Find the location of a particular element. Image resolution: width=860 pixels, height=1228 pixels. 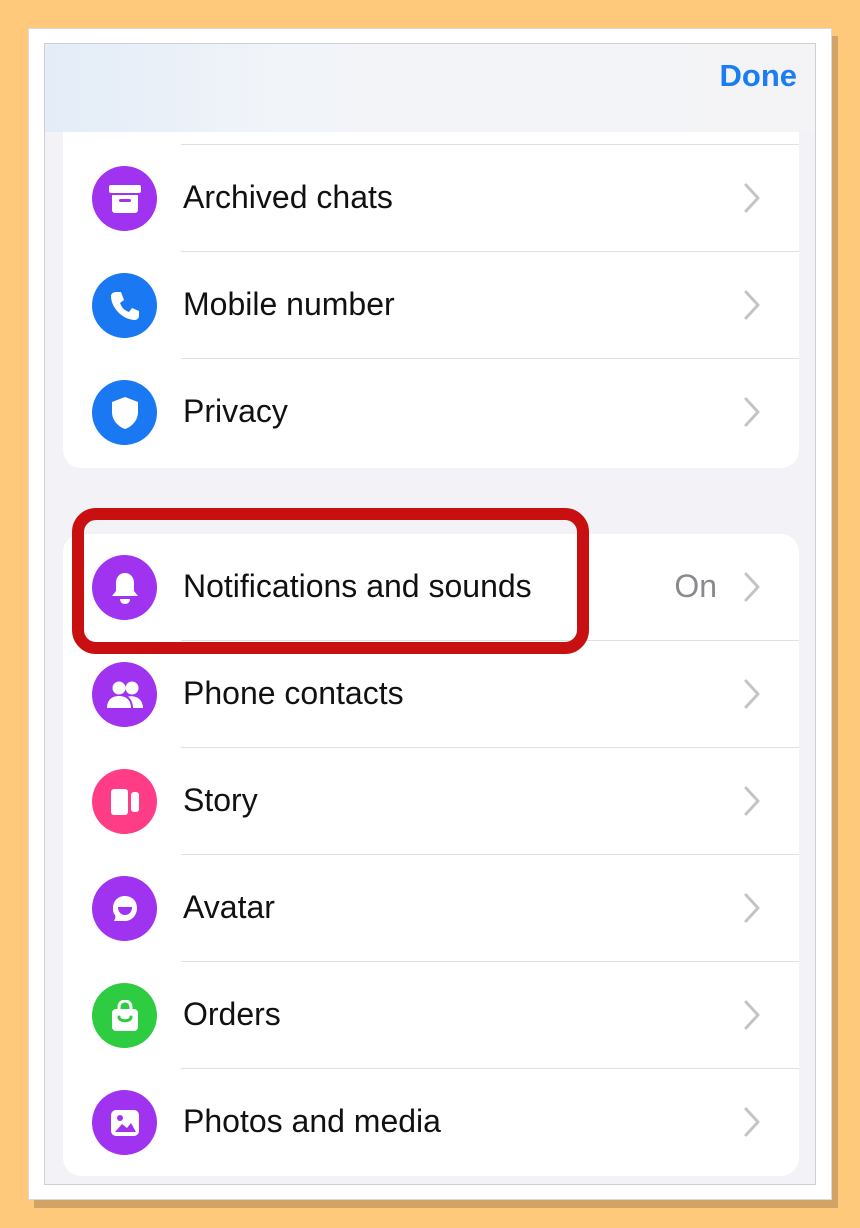

story-icon is located at coordinates (124, 801).